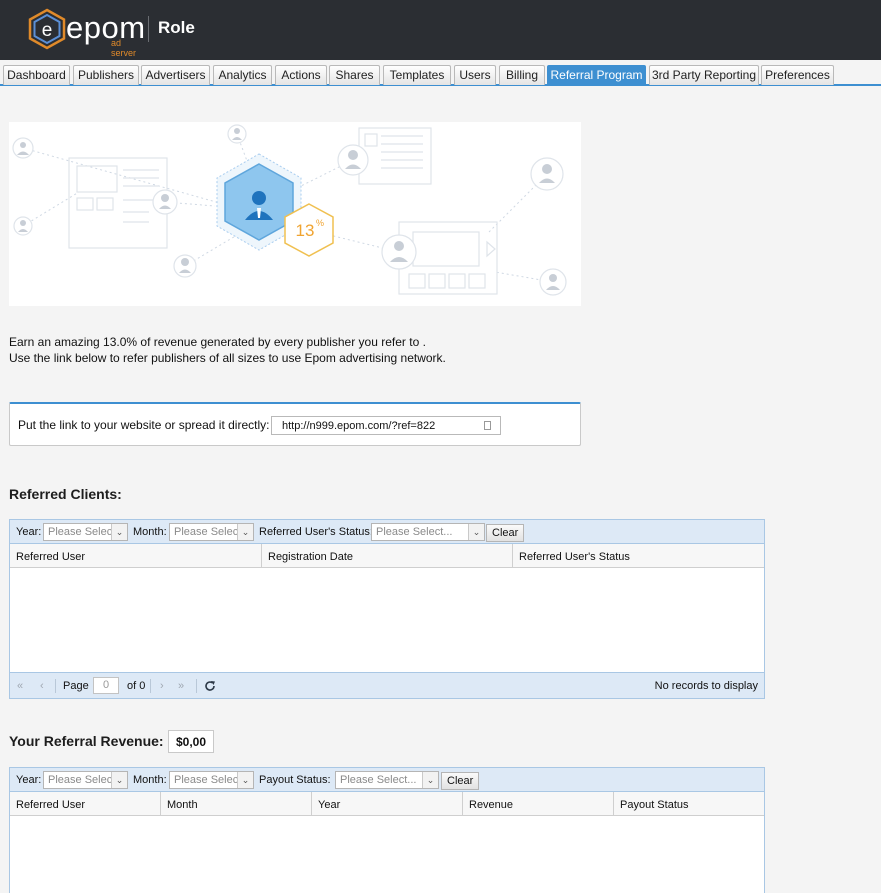 The width and height of the screenshot is (881, 893). I want to click on tab-referral-program: Referral Program, so click(596, 75).